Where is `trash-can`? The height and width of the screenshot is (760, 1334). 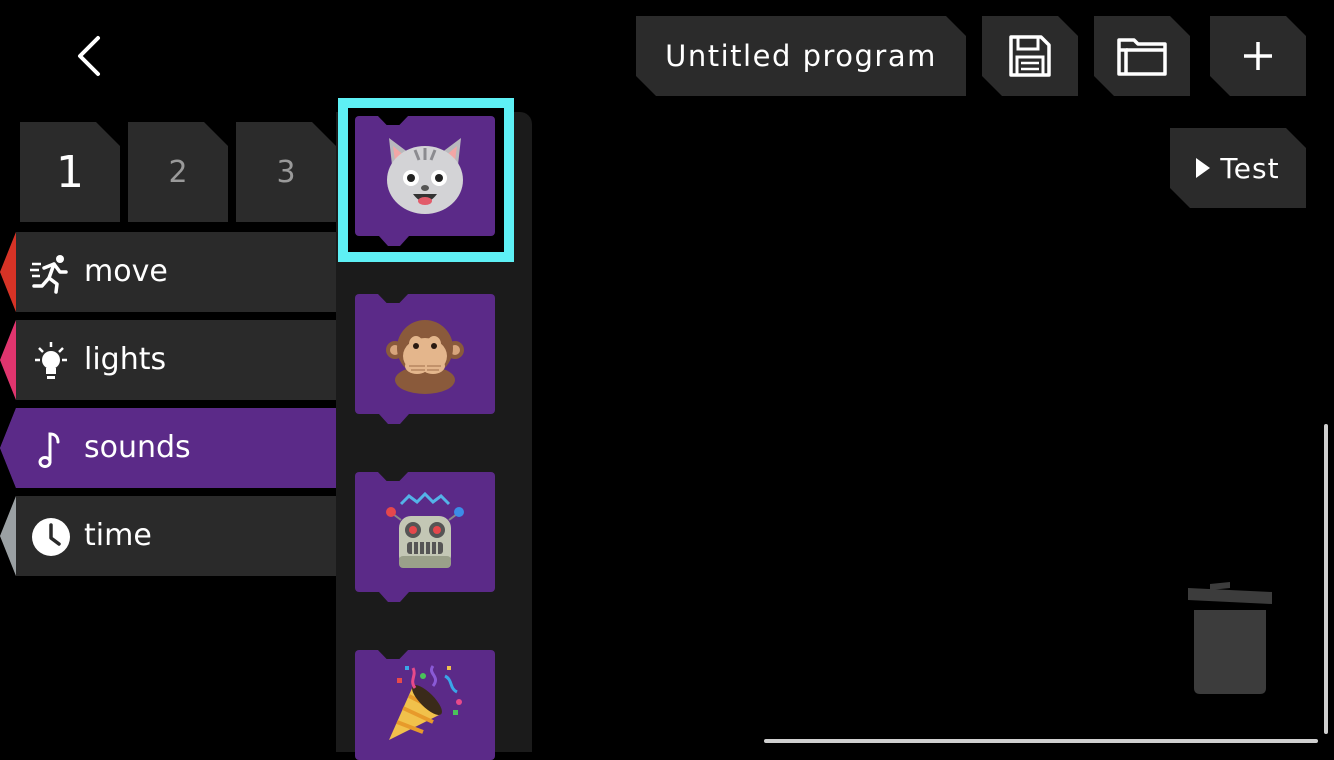 trash-can is located at coordinates (1231, 638).